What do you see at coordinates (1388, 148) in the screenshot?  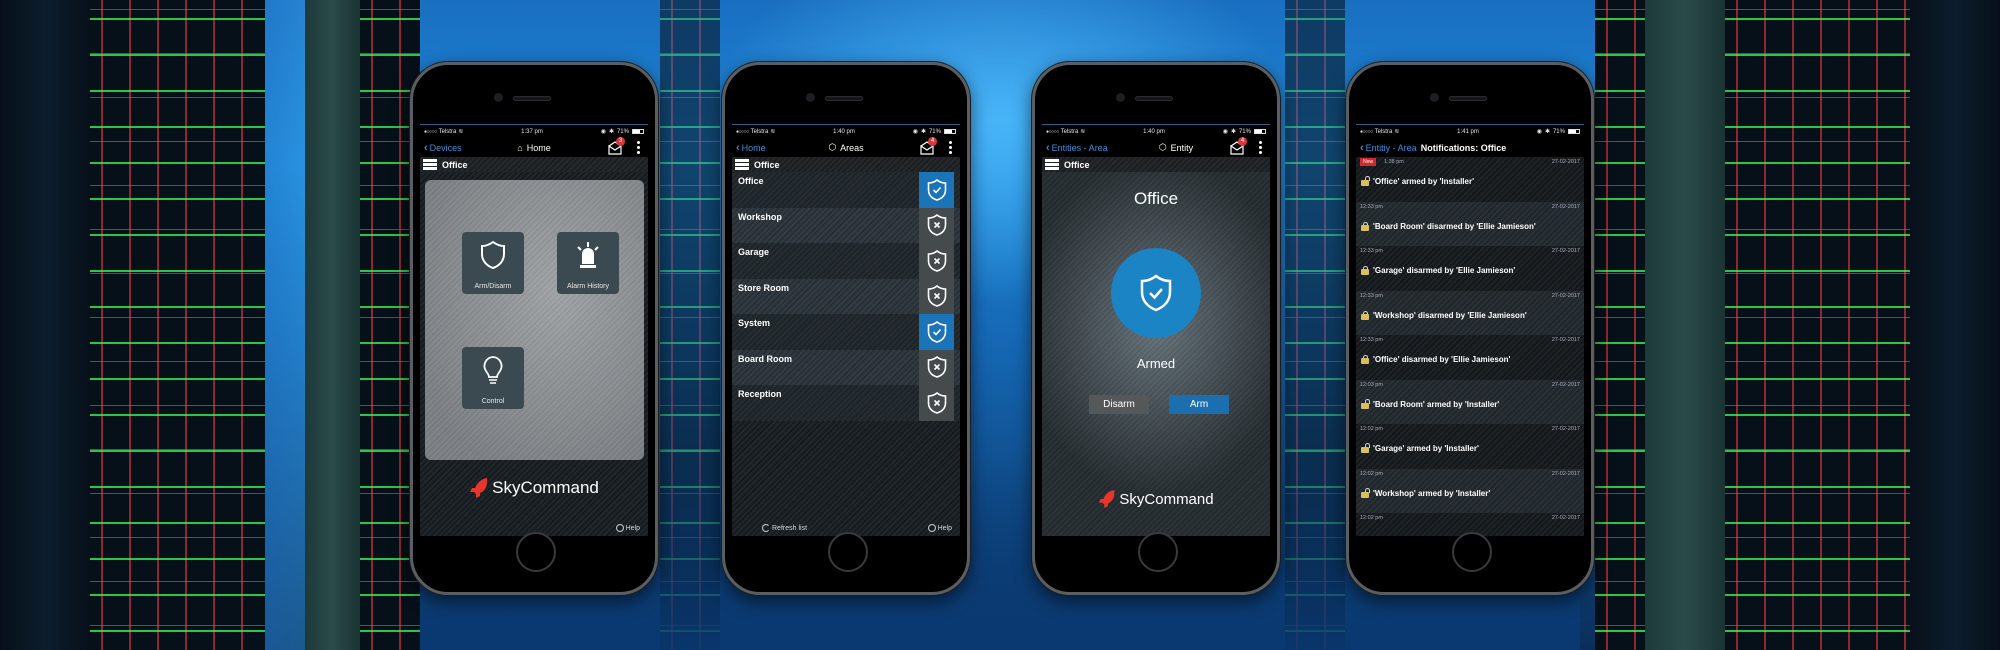 I see `back-button: ‹ Entitiy - Area` at bounding box center [1388, 148].